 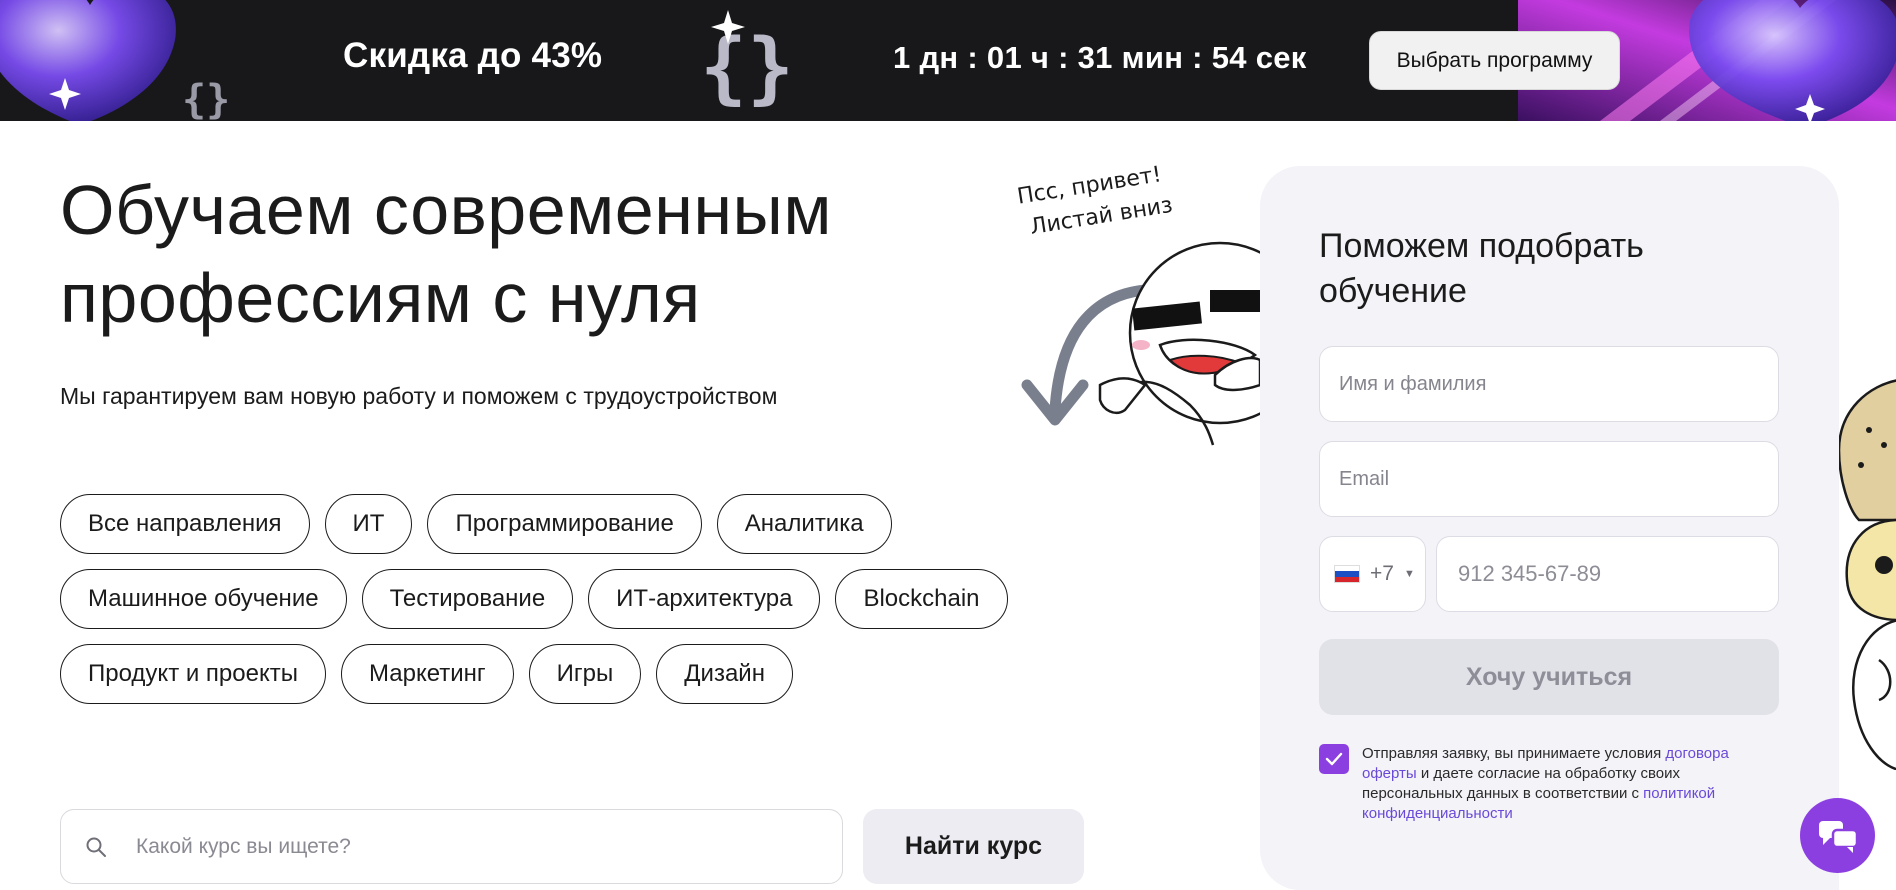 I want to click on hero-title-line-1: Обучаем современным, so click(x=446, y=210).